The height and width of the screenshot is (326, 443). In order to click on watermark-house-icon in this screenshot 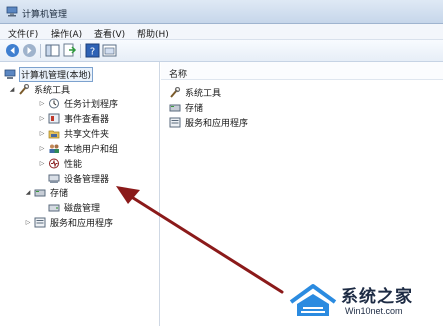, I will do `click(313, 300)`.